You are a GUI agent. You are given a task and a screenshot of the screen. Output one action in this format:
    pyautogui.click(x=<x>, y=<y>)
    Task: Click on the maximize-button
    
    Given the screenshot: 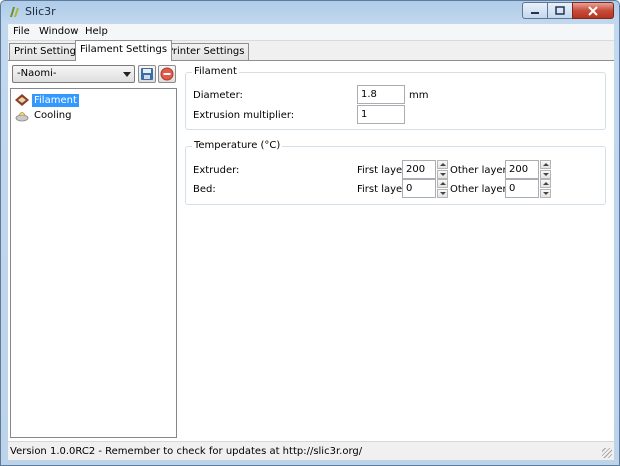 What is the action you would take?
    pyautogui.click(x=560, y=10)
    